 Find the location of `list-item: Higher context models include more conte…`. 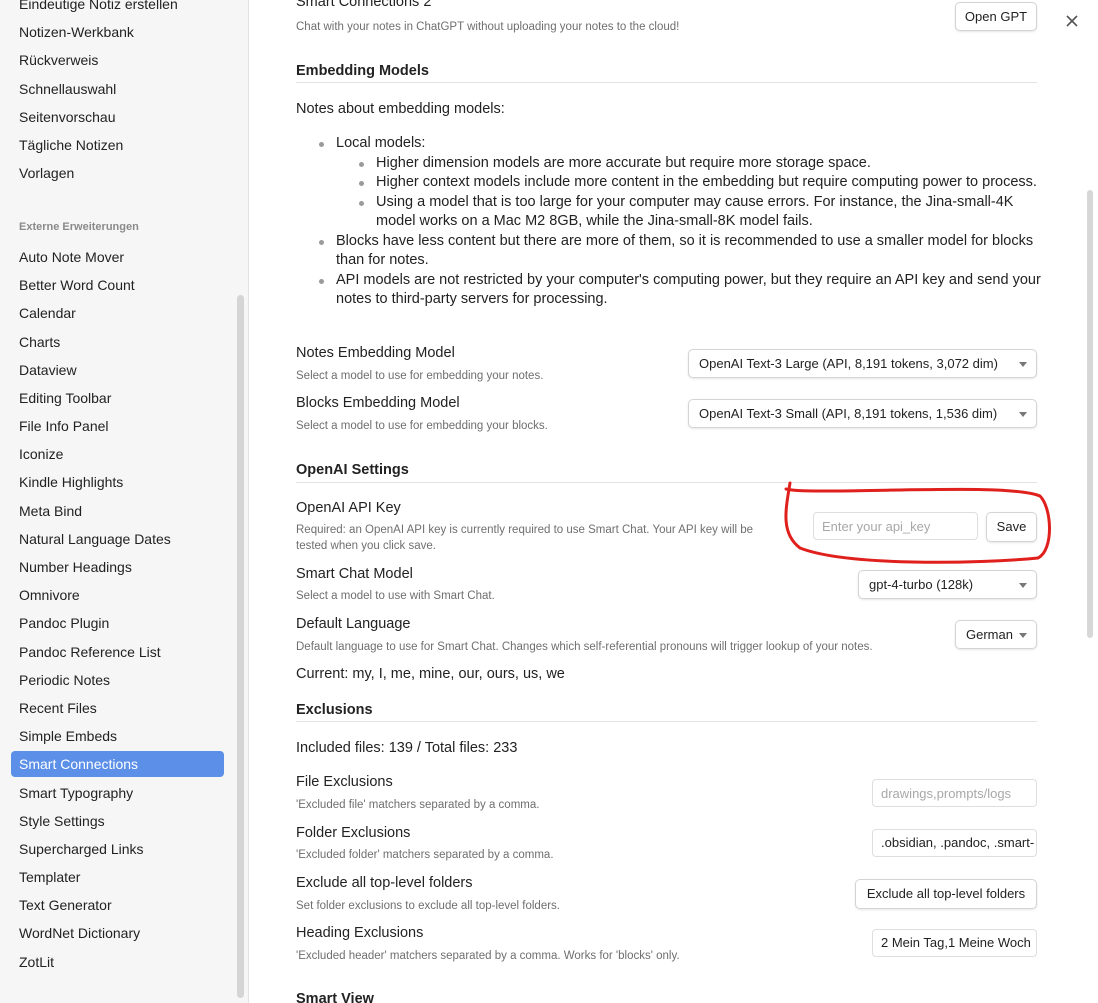

list-item: Higher context models include more conte… is located at coordinates (688, 183).